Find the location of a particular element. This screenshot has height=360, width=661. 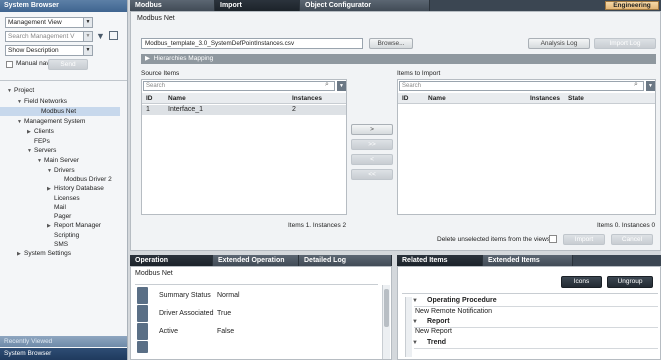

tree-item: Pager is located at coordinates (59, 216).